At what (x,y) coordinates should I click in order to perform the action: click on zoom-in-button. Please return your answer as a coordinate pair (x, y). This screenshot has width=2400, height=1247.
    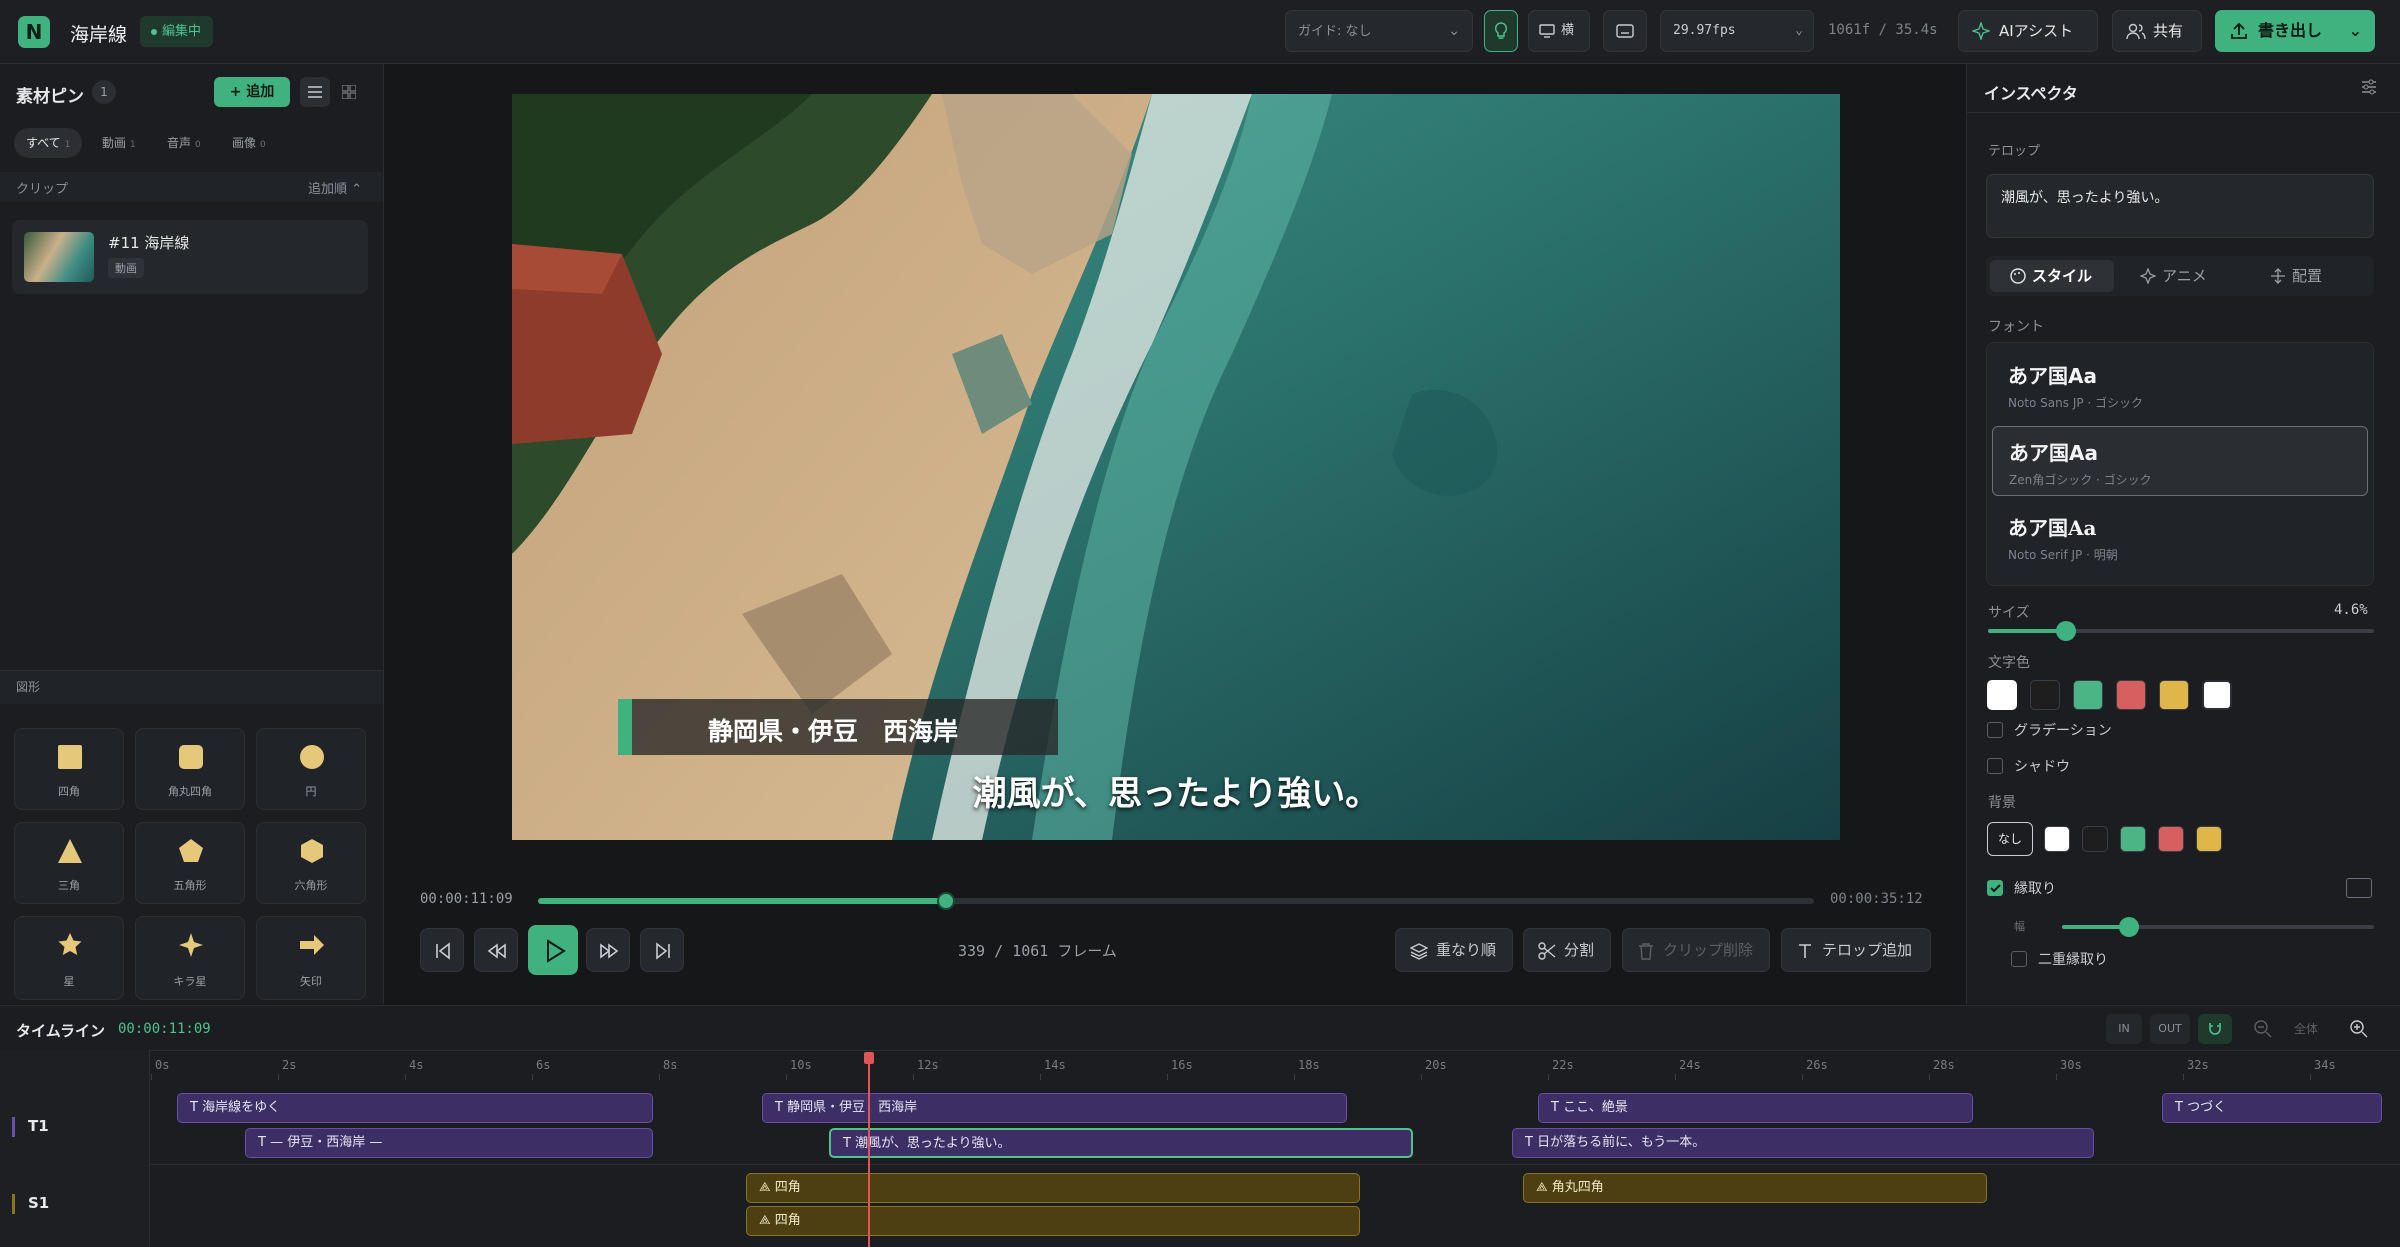
    Looking at the image, I should click on (2359, 1029).